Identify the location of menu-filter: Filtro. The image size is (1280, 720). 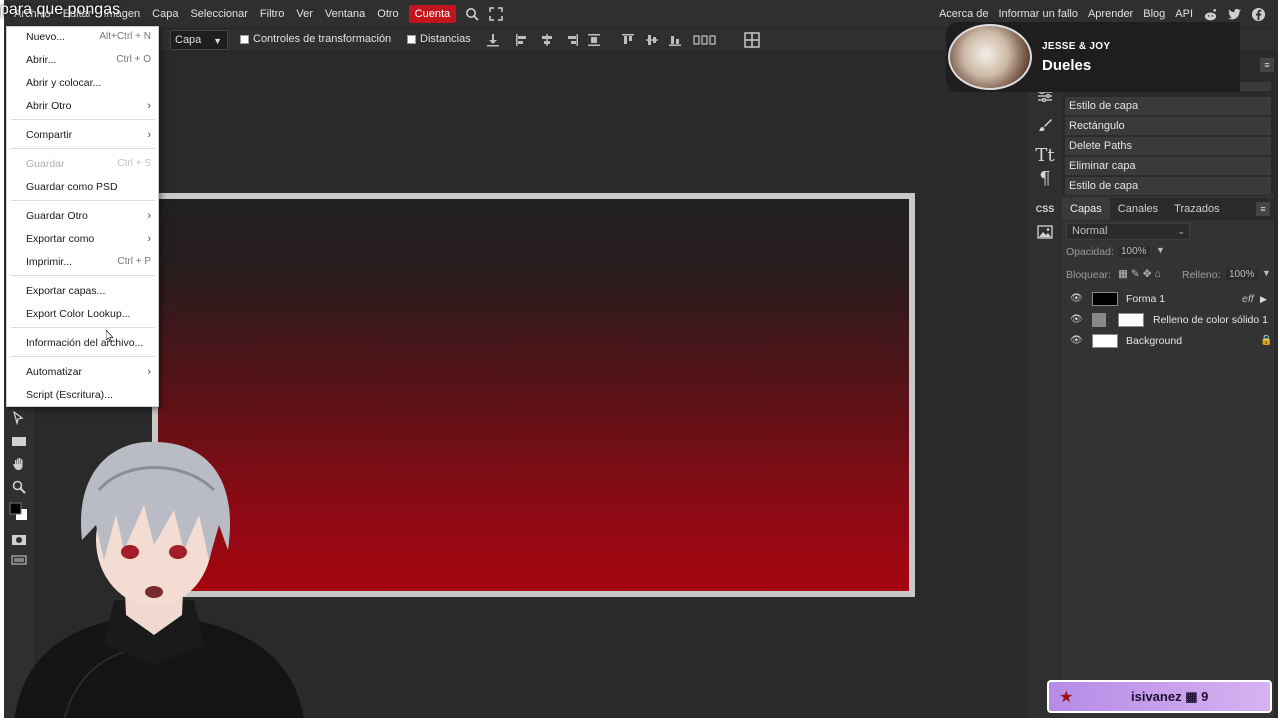
(272, 14).